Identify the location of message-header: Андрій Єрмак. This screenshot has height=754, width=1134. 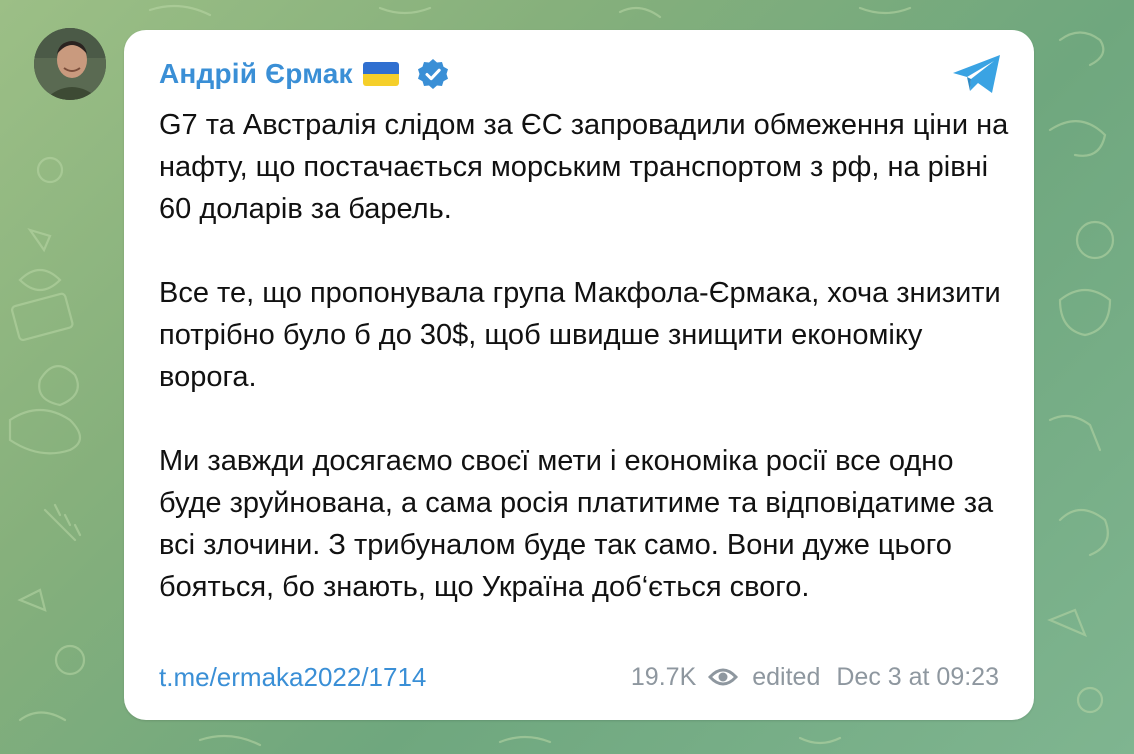
(304, 74).